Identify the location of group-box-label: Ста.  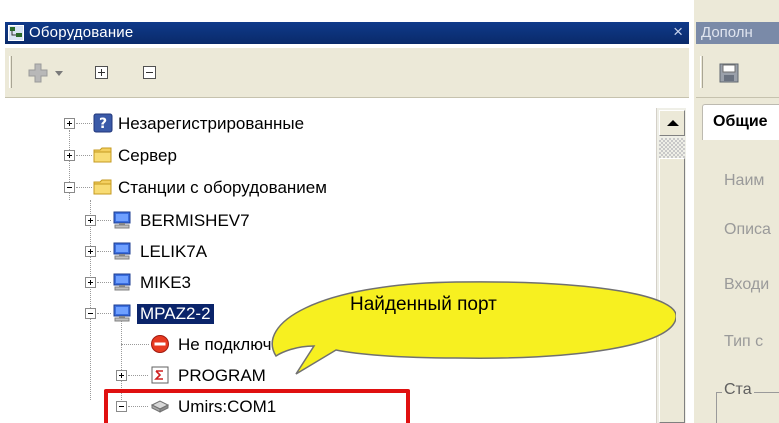
(738, 390).